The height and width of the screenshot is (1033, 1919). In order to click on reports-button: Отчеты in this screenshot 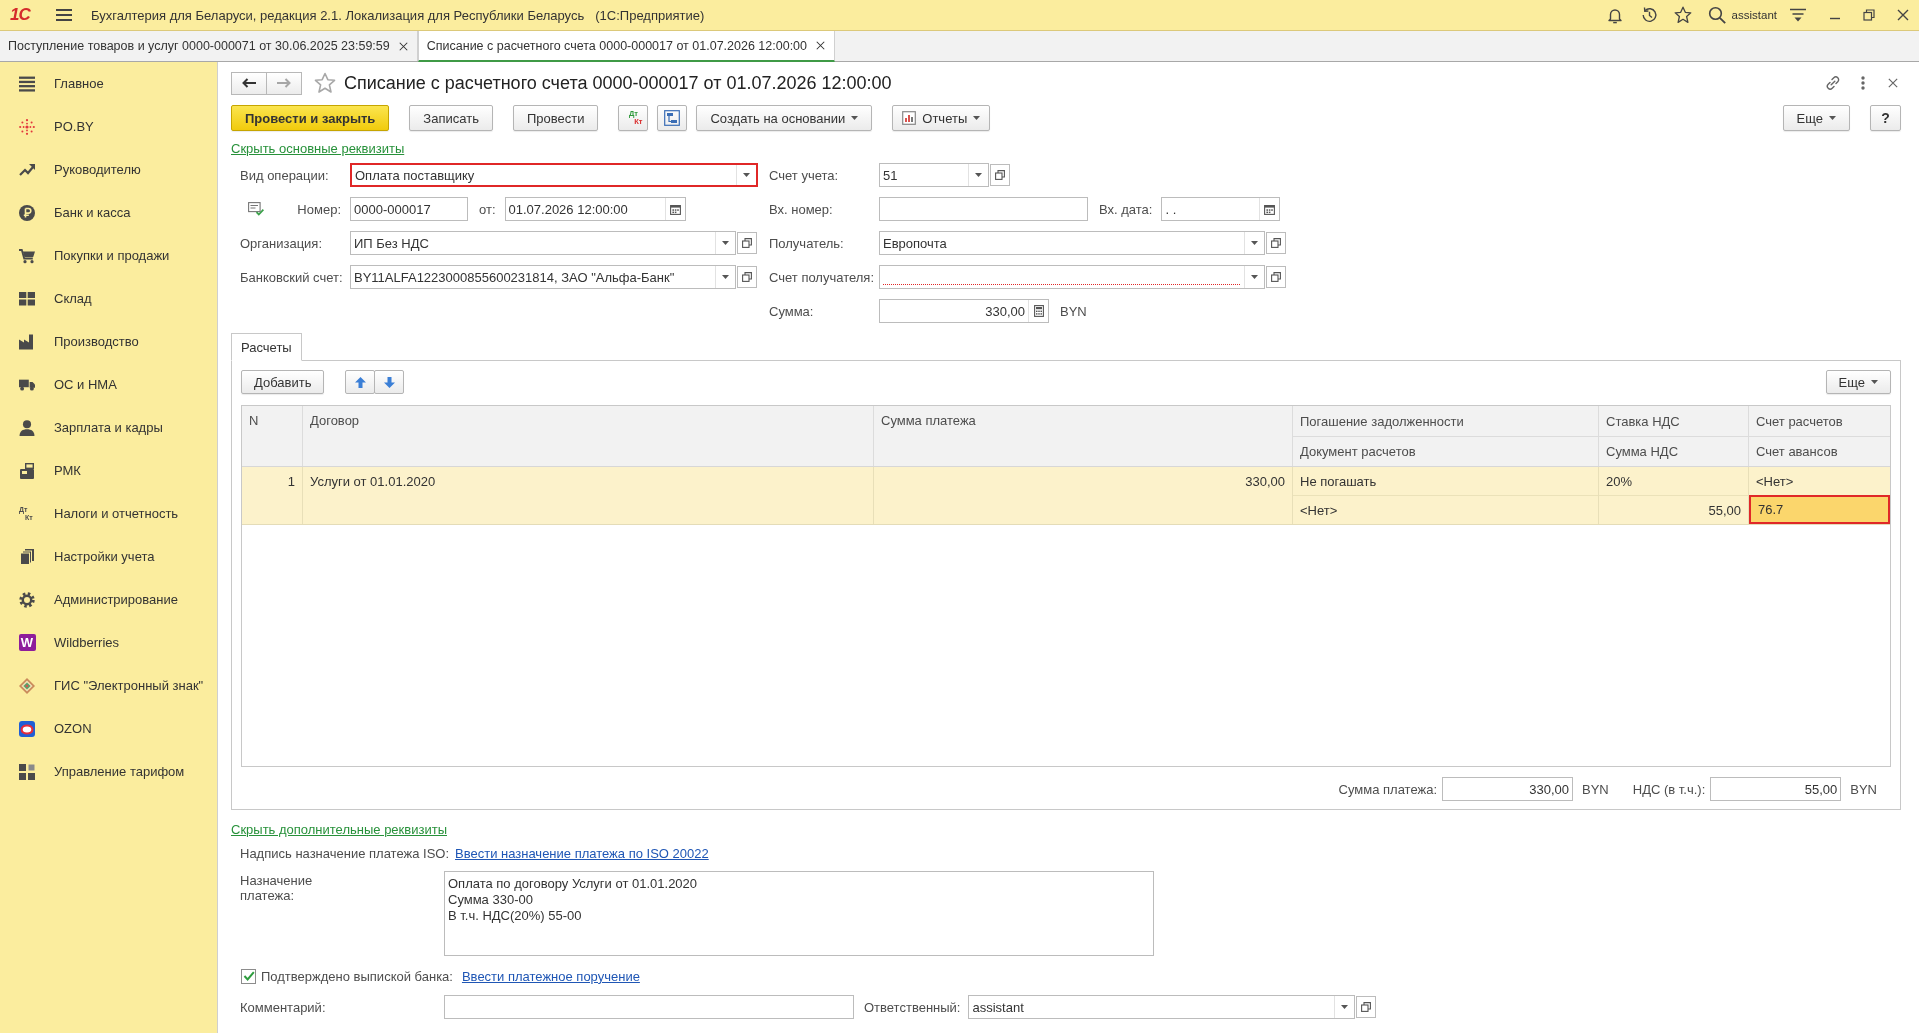, I will do `click(941, 118)`.